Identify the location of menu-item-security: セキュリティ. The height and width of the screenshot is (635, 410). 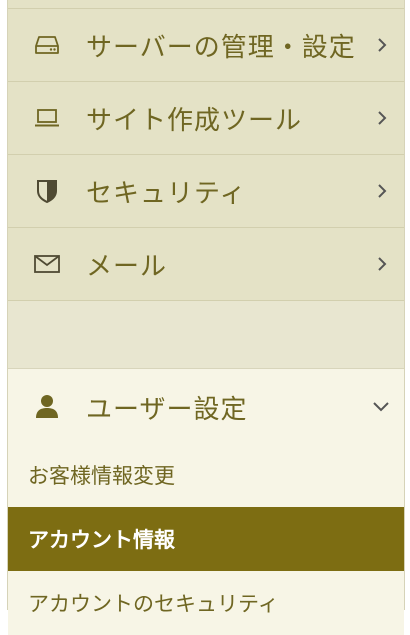
(206, 191).